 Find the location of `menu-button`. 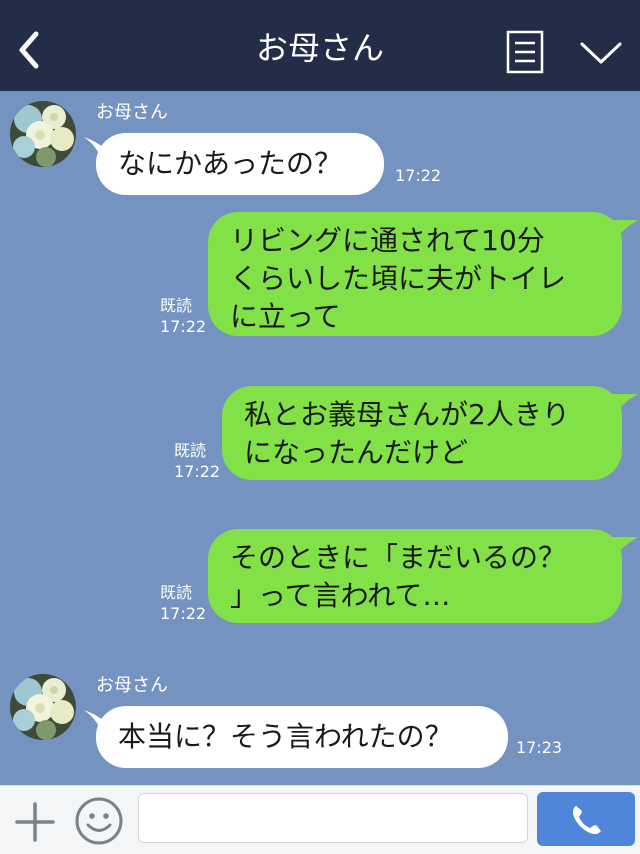

menu-button is located at coordinates (525, 52).